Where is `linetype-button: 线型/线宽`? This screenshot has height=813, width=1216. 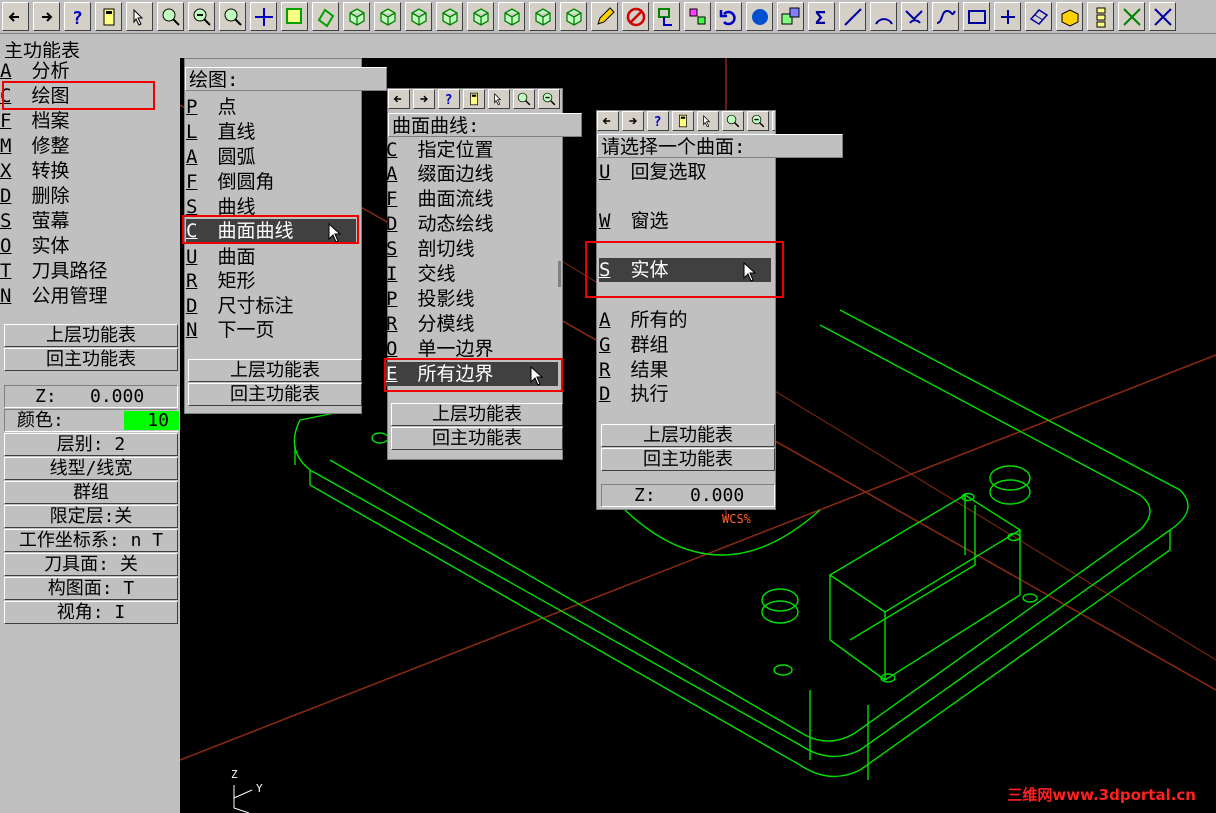 linetype-button: 线型/线宽 is located at coordinates (91, 468).